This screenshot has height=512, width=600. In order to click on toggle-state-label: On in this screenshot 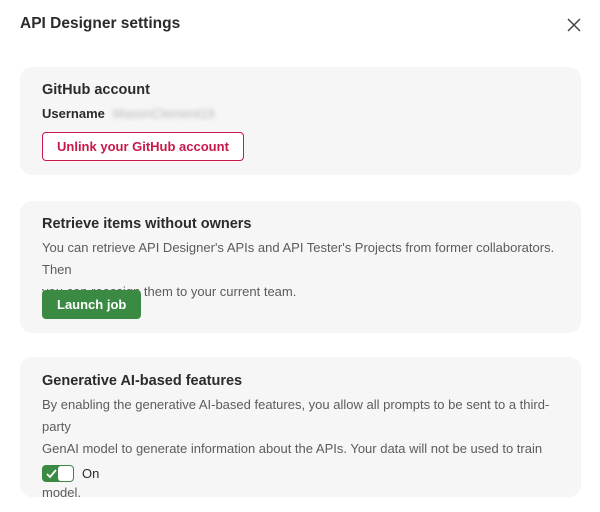, I will do `click(91, 473)`.